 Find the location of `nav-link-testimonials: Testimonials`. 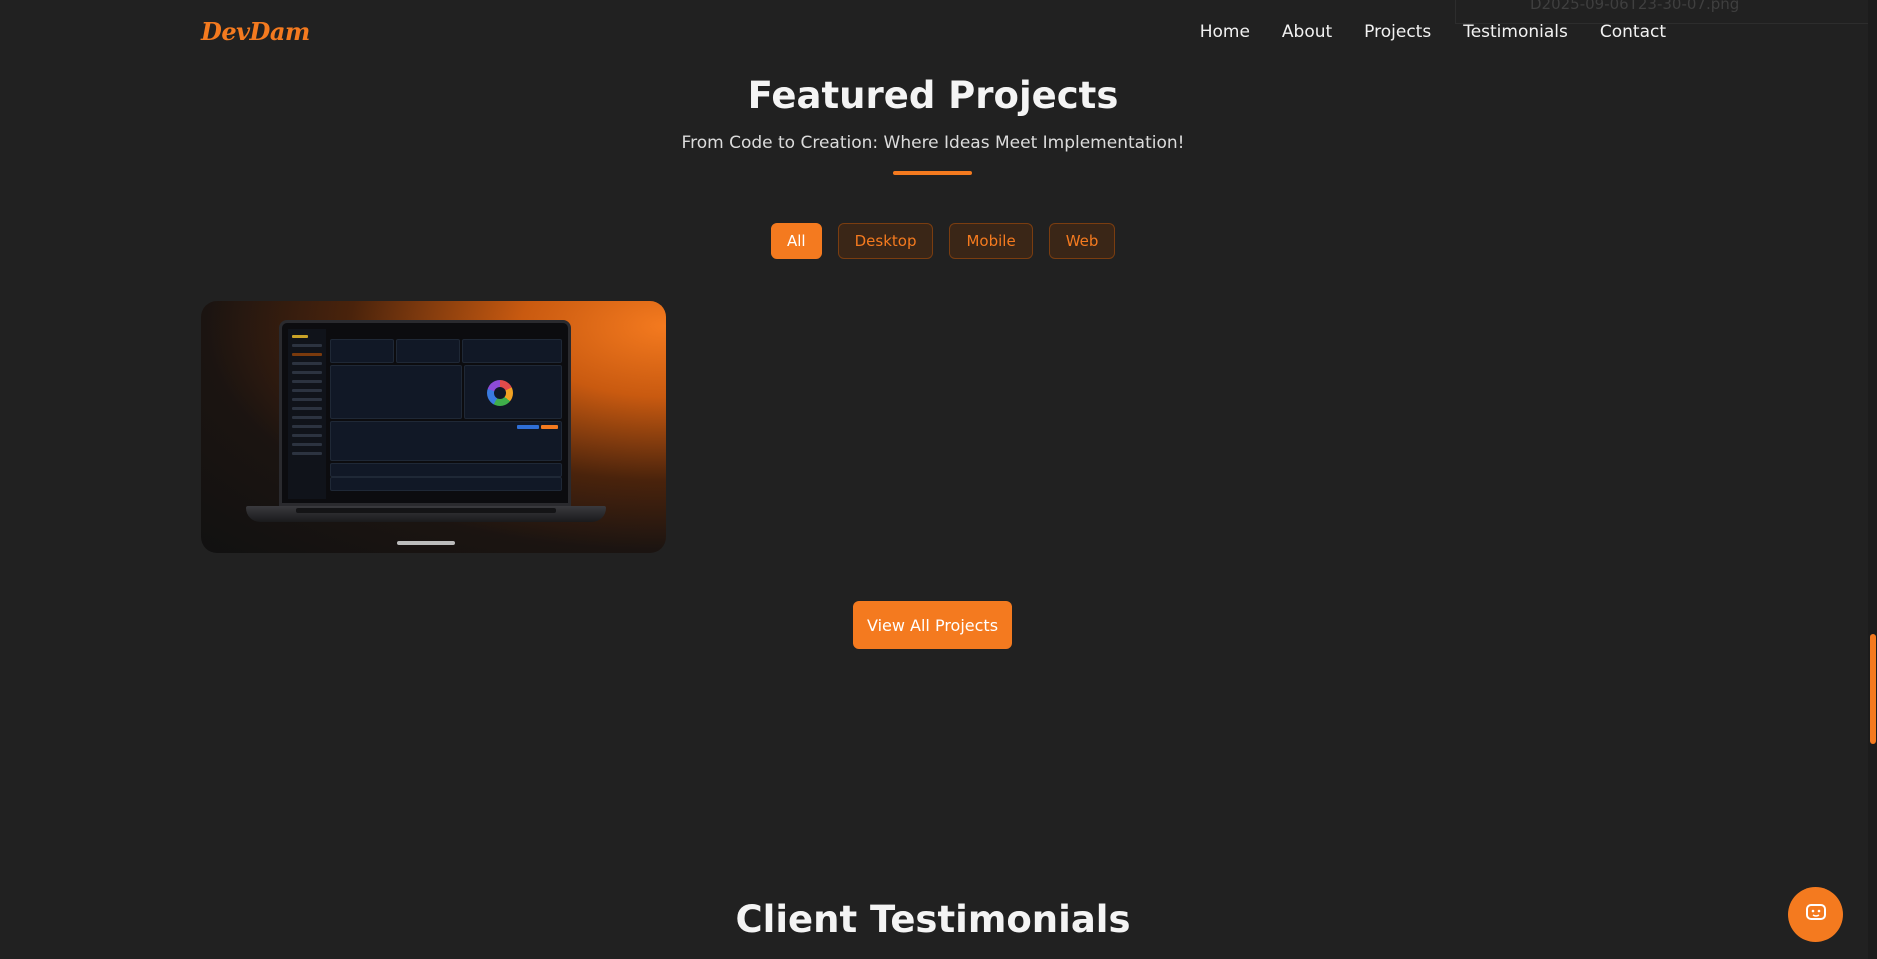

nav-link-testimonials: Testimonials is located at coordinates (1515, 32).